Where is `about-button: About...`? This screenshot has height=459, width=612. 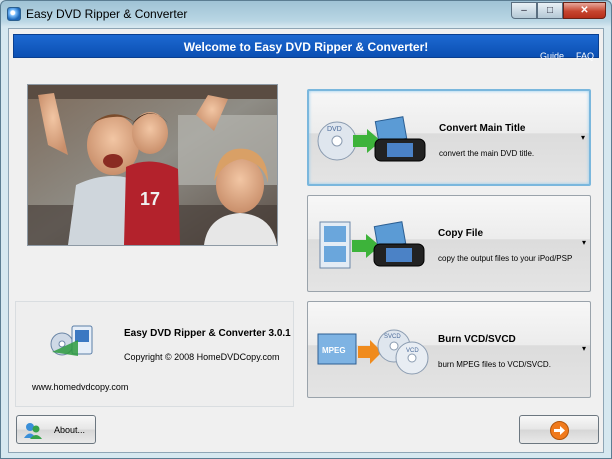
about-button: About... is located at coordinates (56, 429).